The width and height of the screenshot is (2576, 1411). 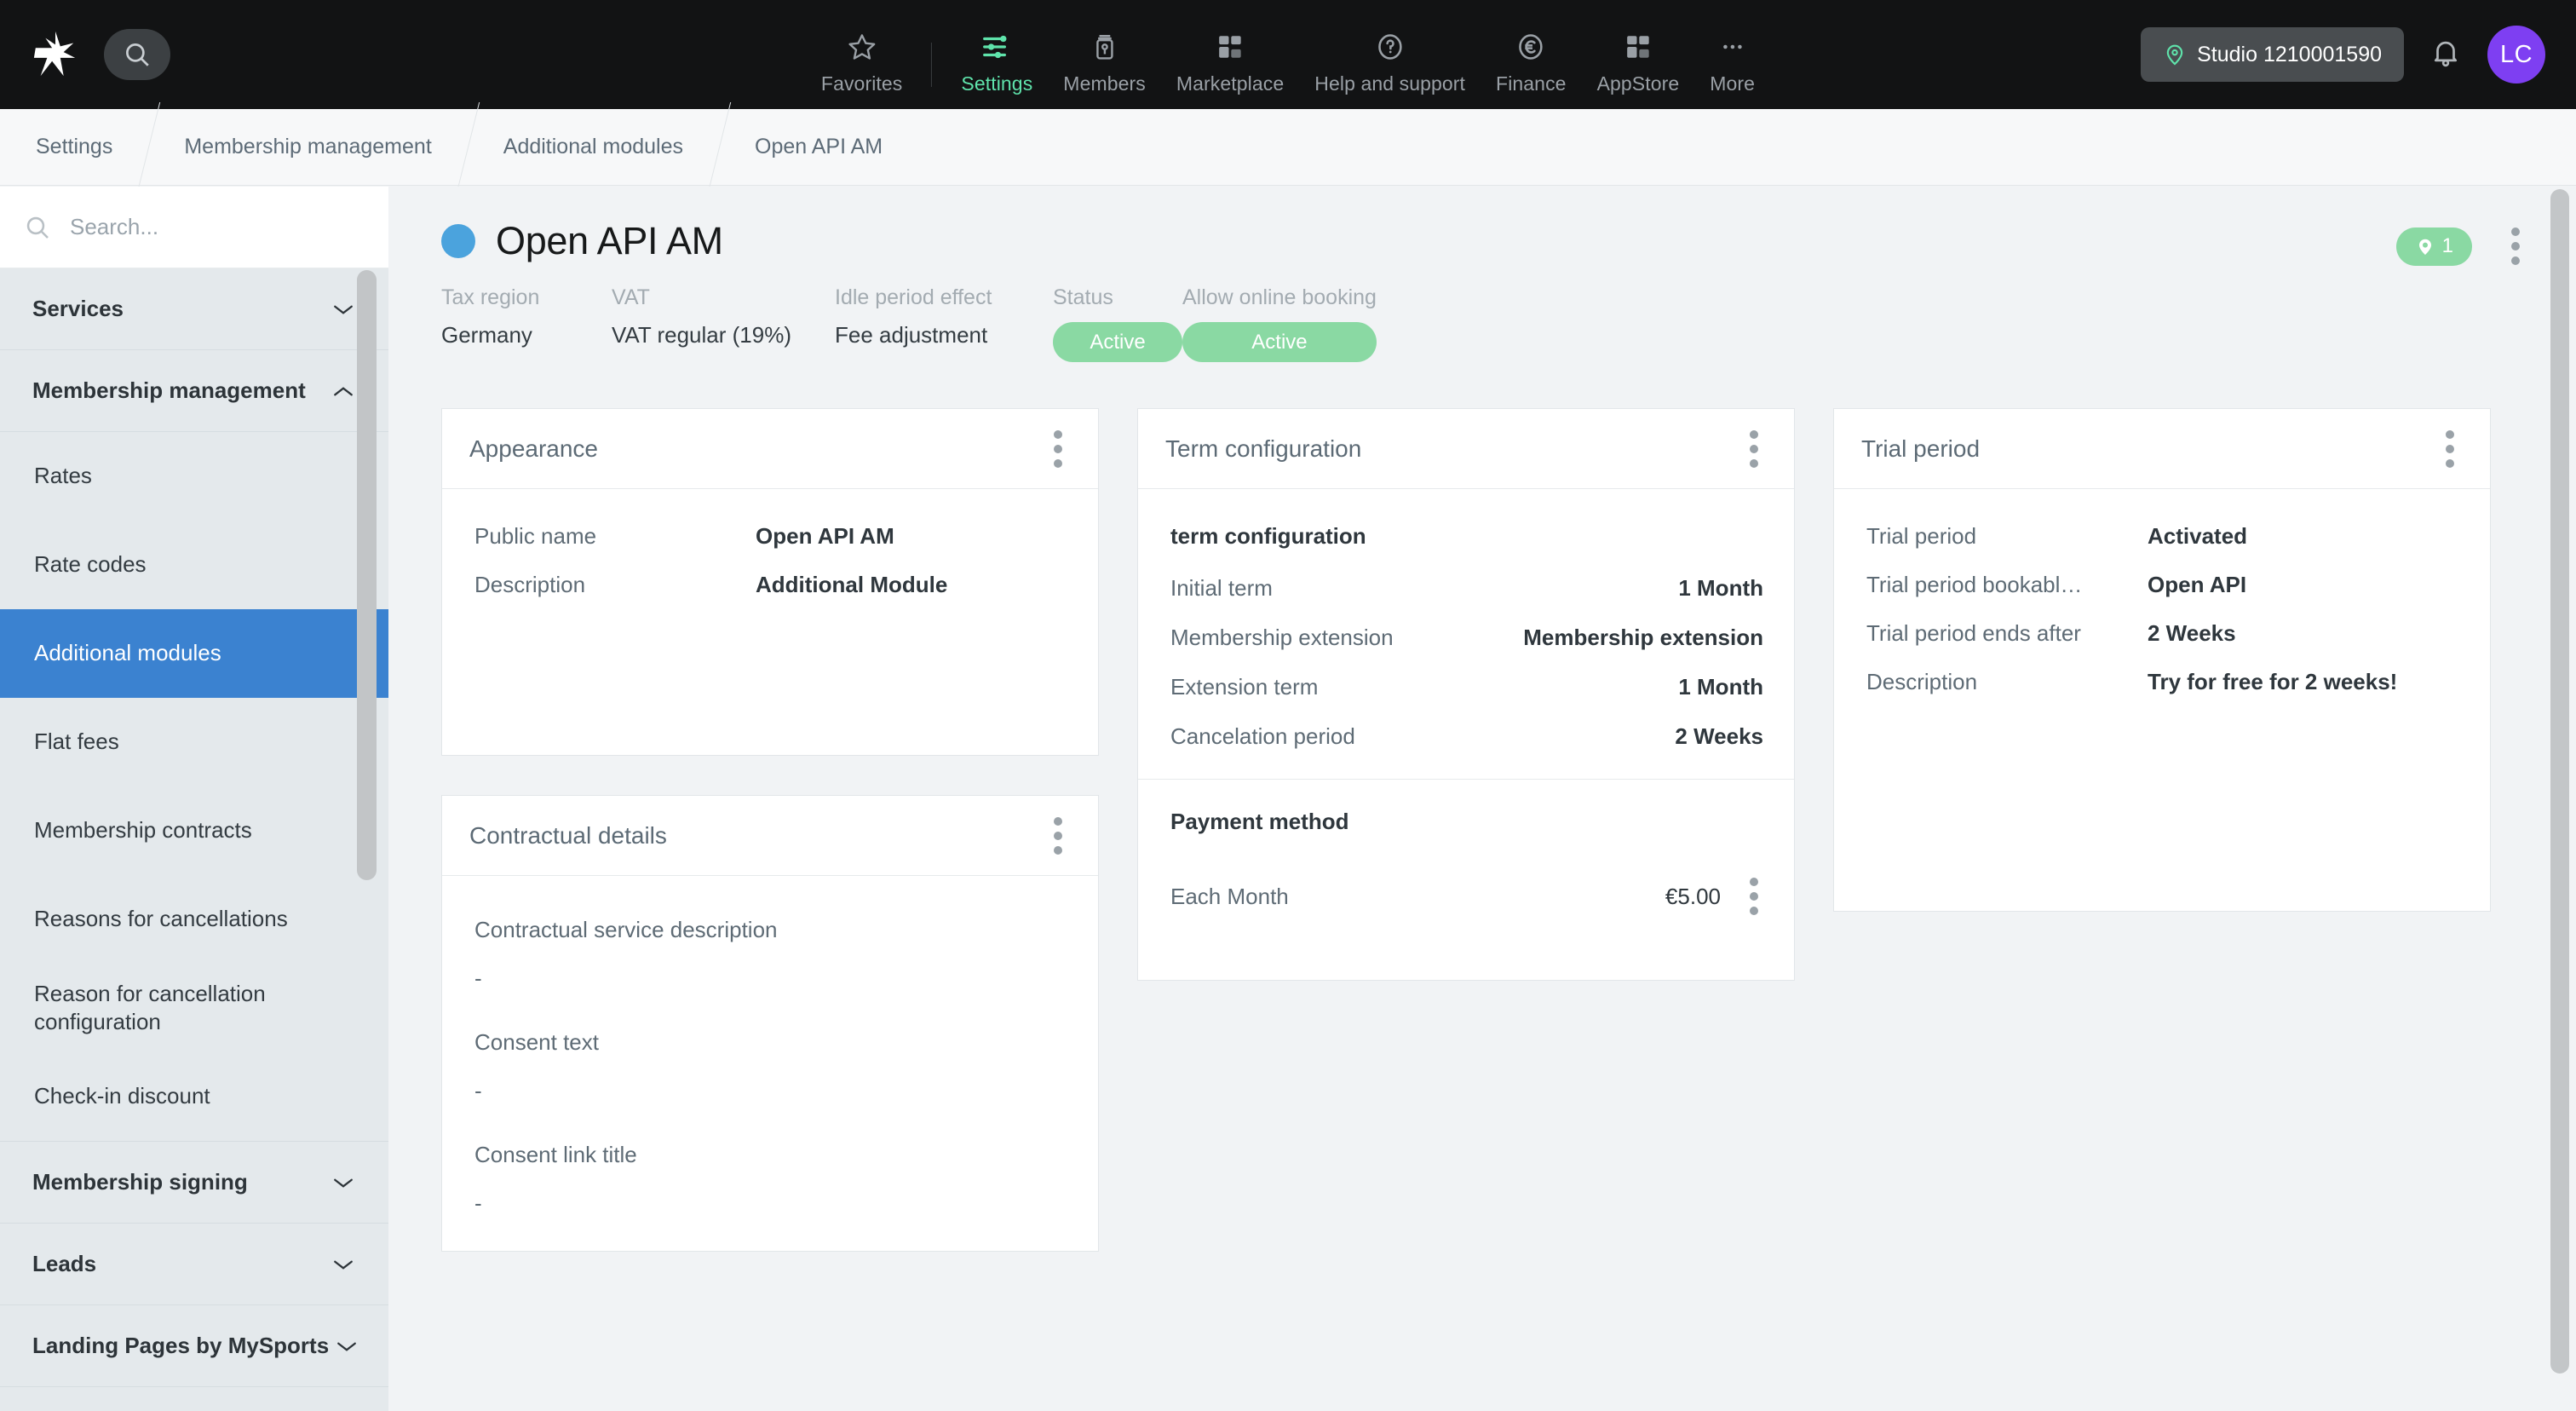 What do you see at coordinates (194, 565) in the screenshot?
I see `sidebar-item-rate-codes: Rate codes` at bounding box center [194, 565].